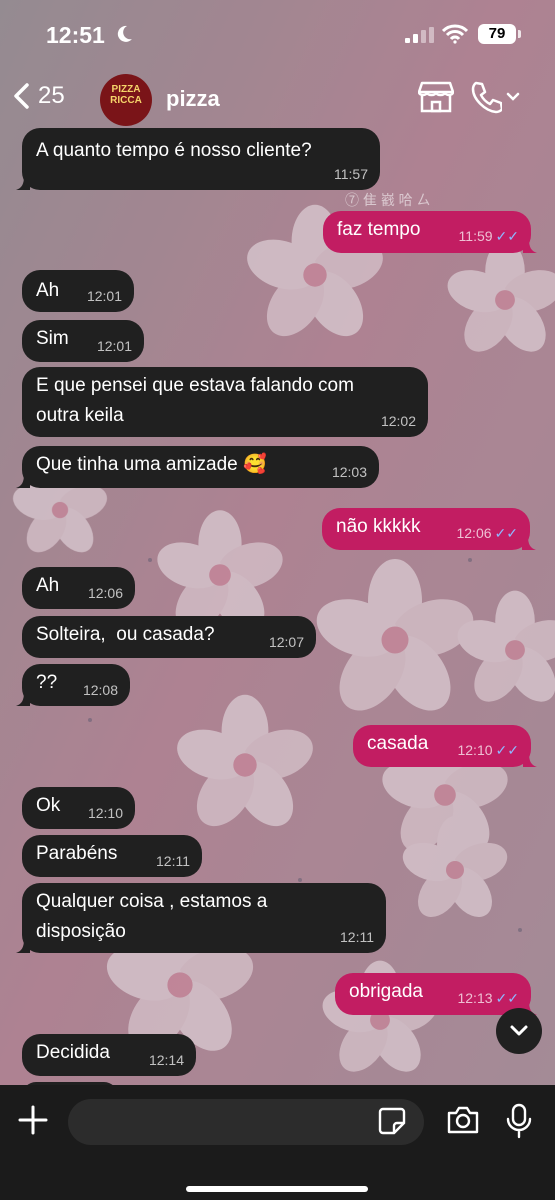  Describe the element at coordinates (445, 746) in the screenshot. I see `message-outgoing: casada 12:10 ✓✓` at that location.